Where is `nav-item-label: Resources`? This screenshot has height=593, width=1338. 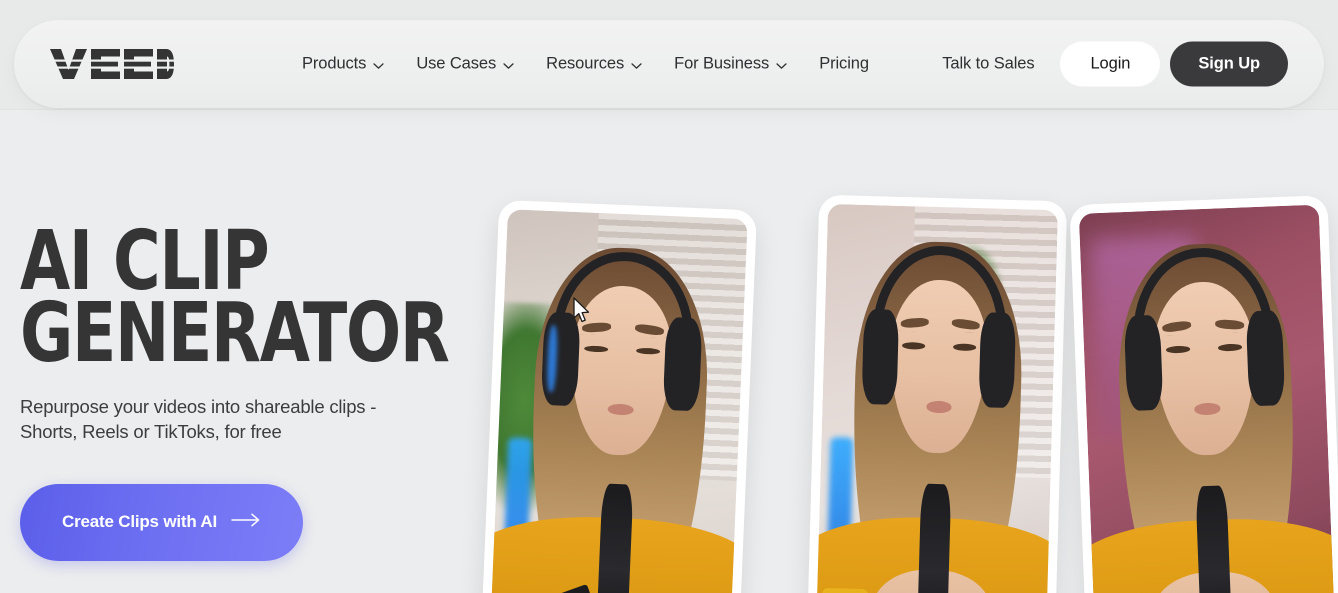 nav-item-label: Resources is located at coordinates (585, 63).